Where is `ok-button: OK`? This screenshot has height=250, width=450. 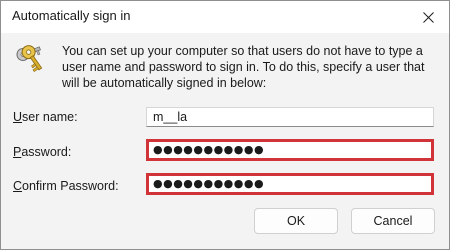 ok-button: OK is located at coordinates (296, 221).